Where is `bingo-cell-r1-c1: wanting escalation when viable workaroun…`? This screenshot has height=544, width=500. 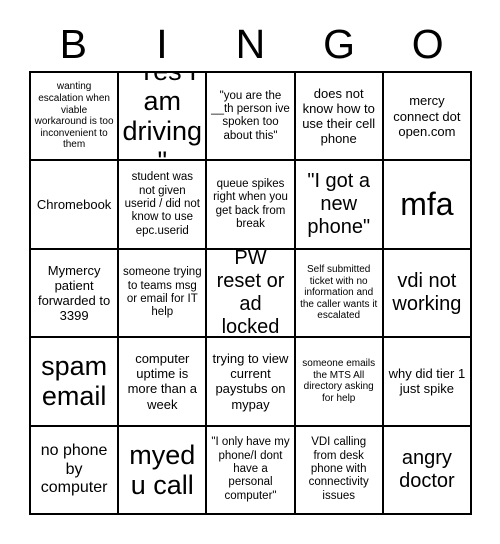 bingo-cell-r1-c1: wanting escalation when viable workaroun… is located at coordinates (75, 117).